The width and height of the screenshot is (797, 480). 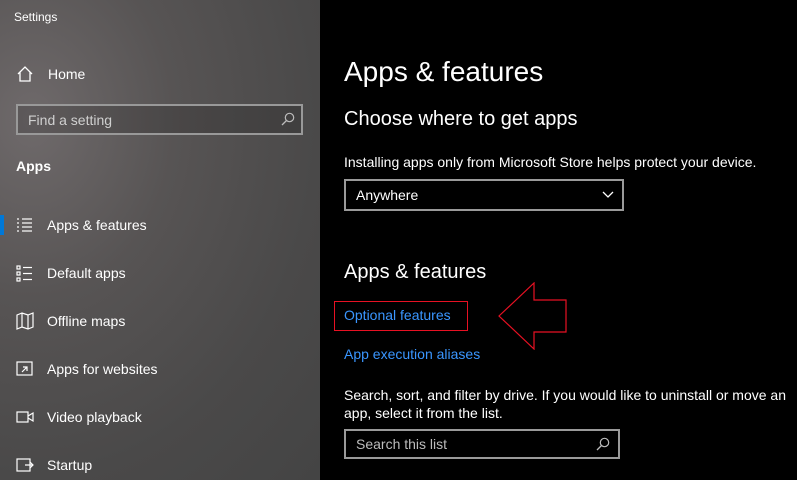 I want to click on home-nav-item: Home, so click(x=50, y=74).